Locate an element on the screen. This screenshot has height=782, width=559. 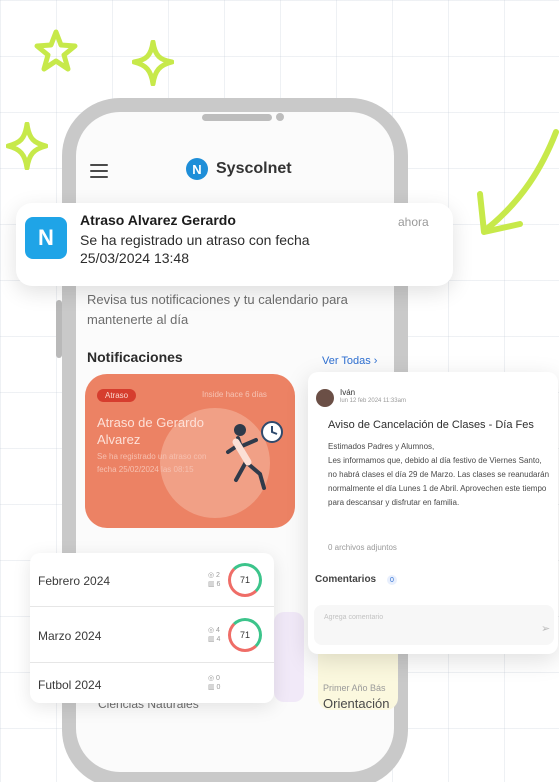
attendance-count: ◎ 2 ▥ 6 is located at coordinates (214, 580).